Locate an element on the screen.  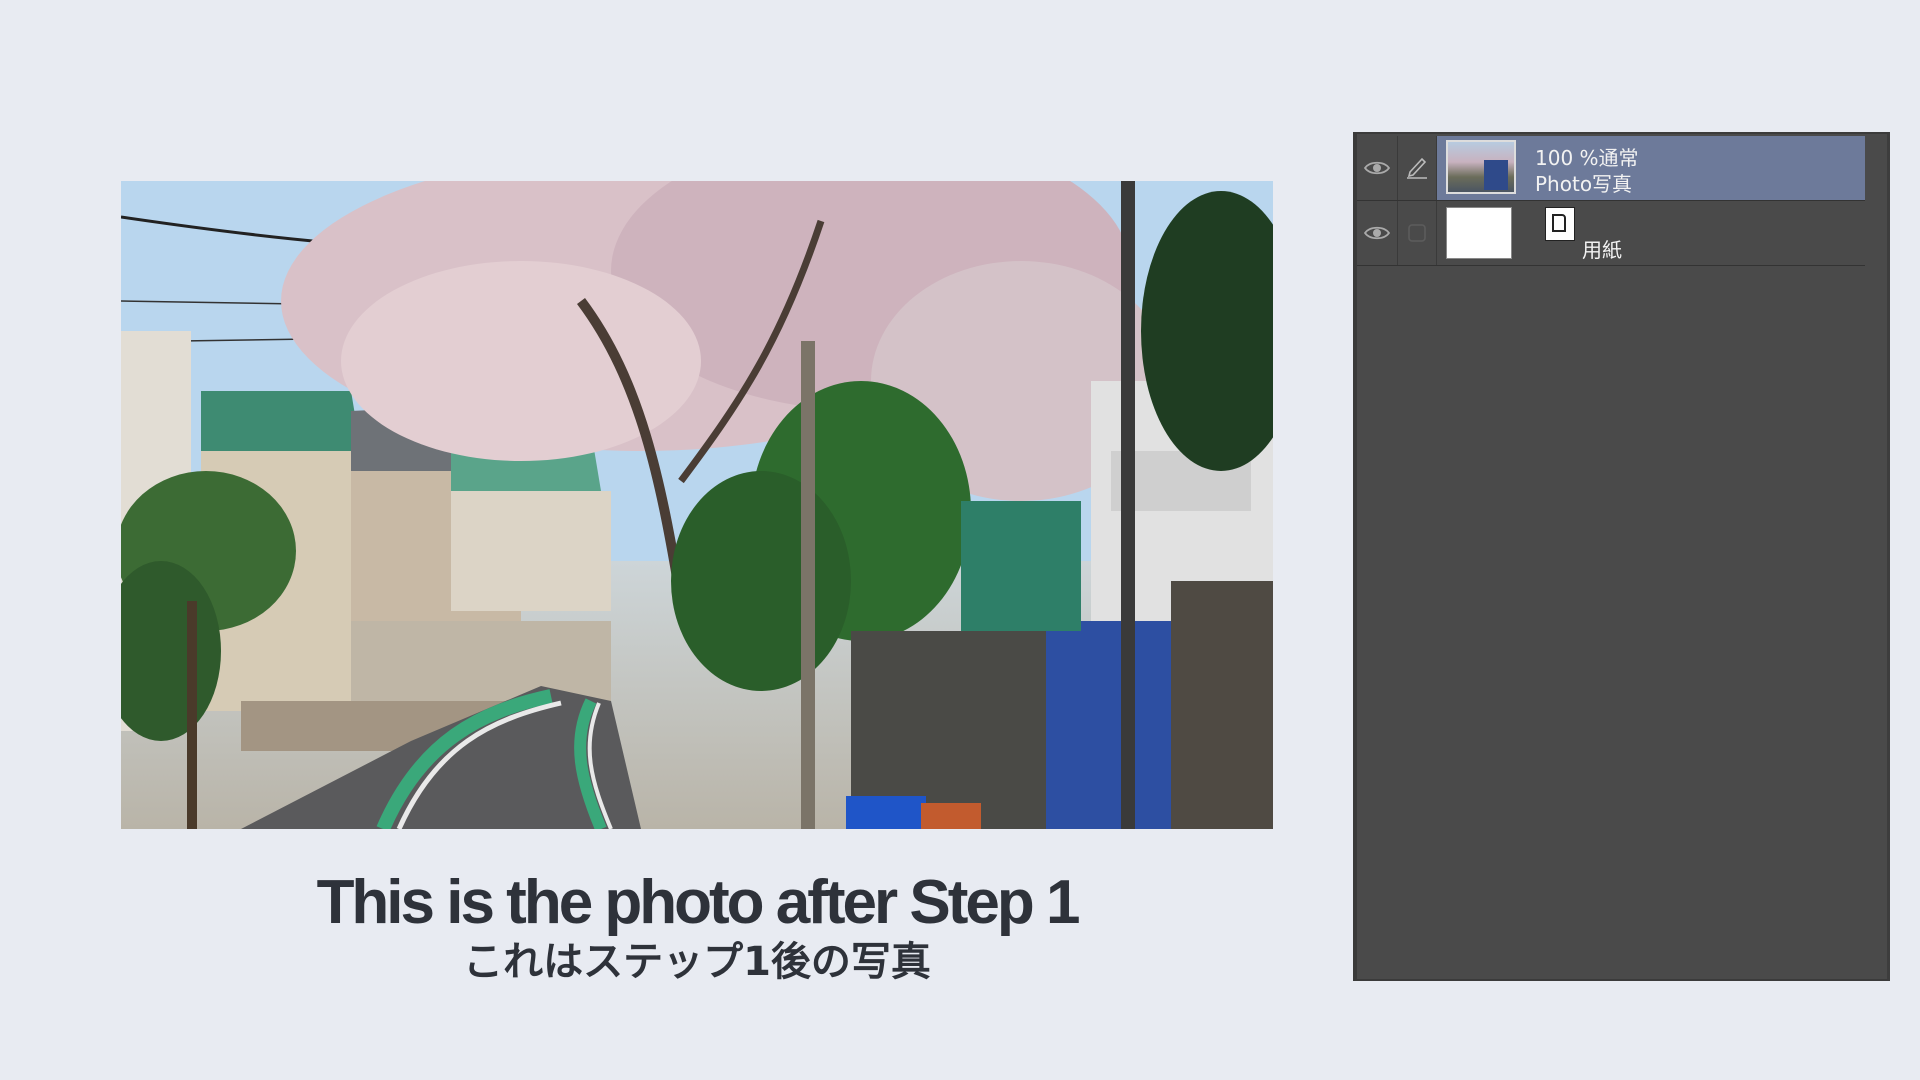
layer-main-paper: 用紙 is located at coordinates (1651, 233).